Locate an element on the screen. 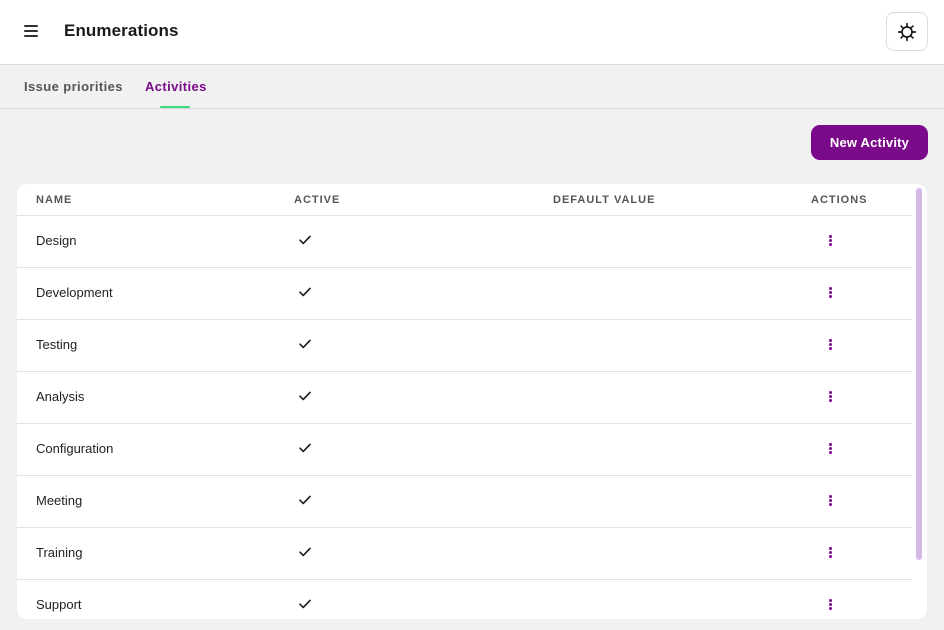  activity-name: Meeting is located at coordinates (59, 500).